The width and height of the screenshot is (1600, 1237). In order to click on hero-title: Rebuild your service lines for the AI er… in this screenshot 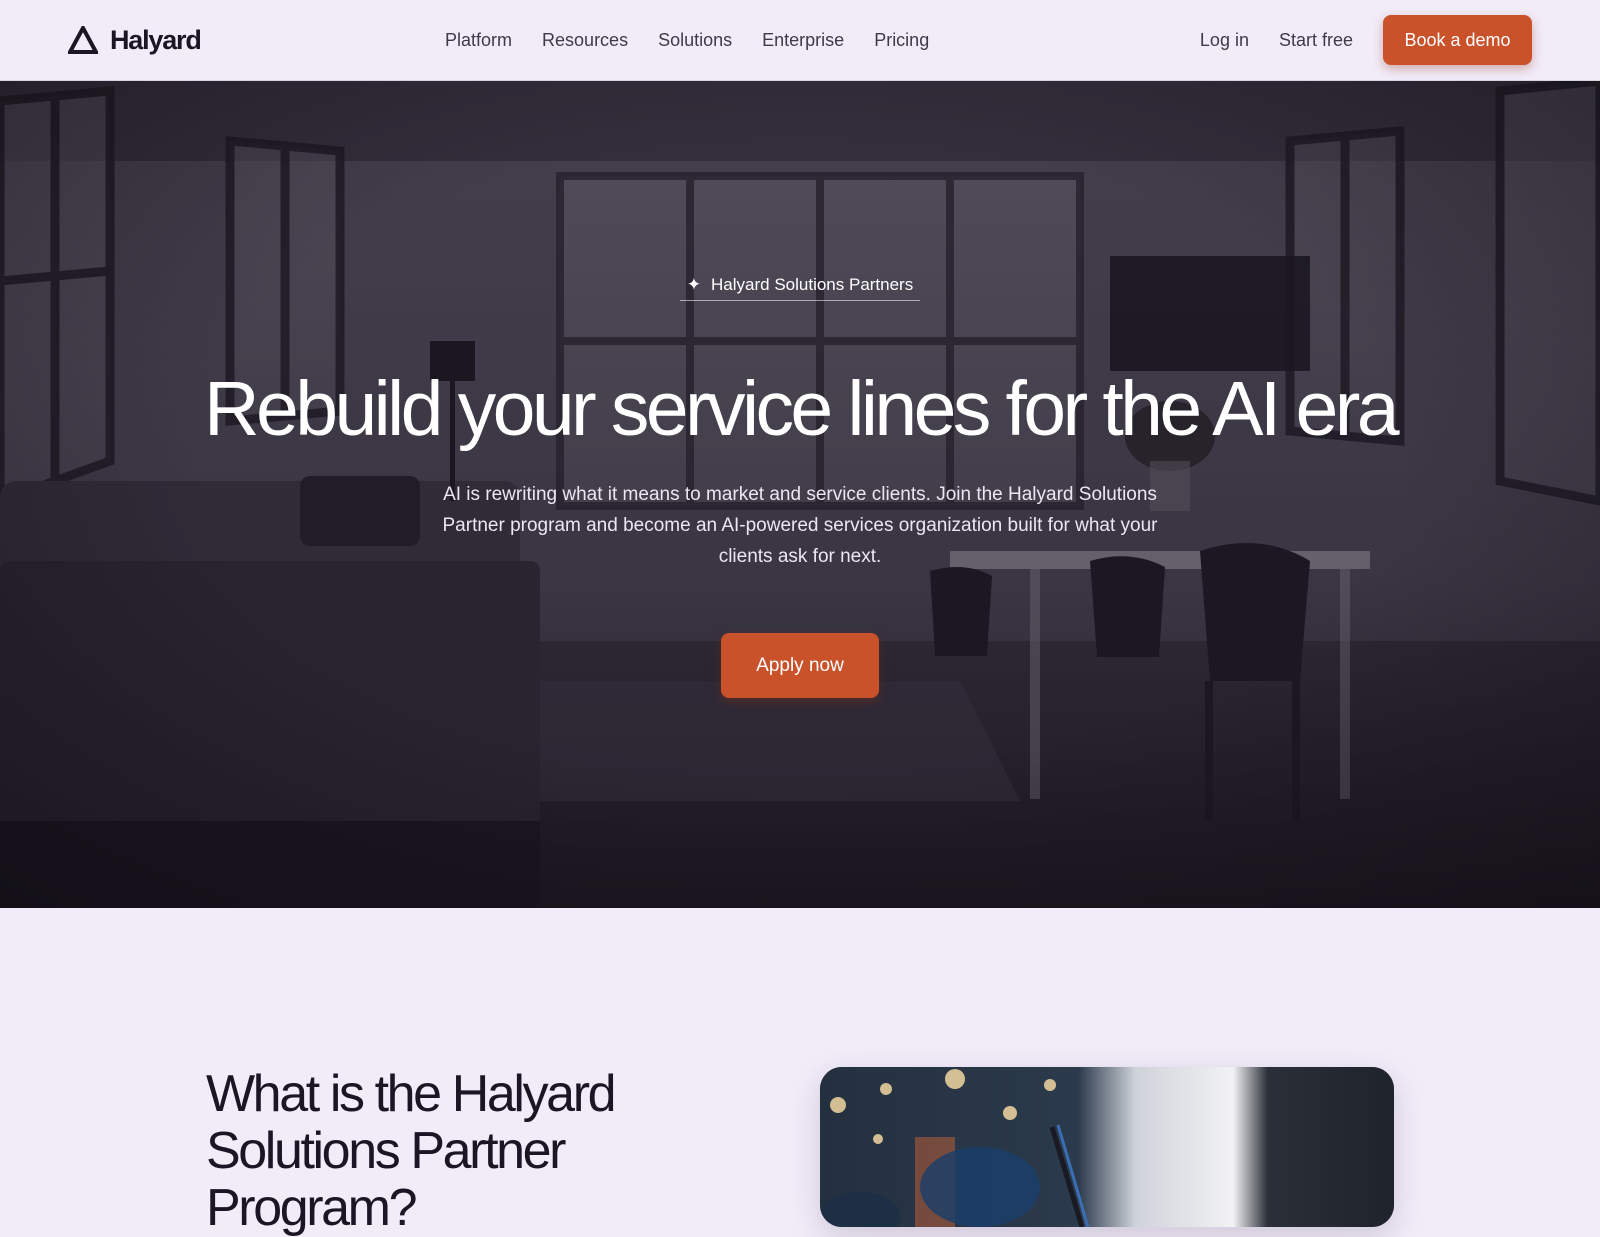, I will do `click(801, 409)`.